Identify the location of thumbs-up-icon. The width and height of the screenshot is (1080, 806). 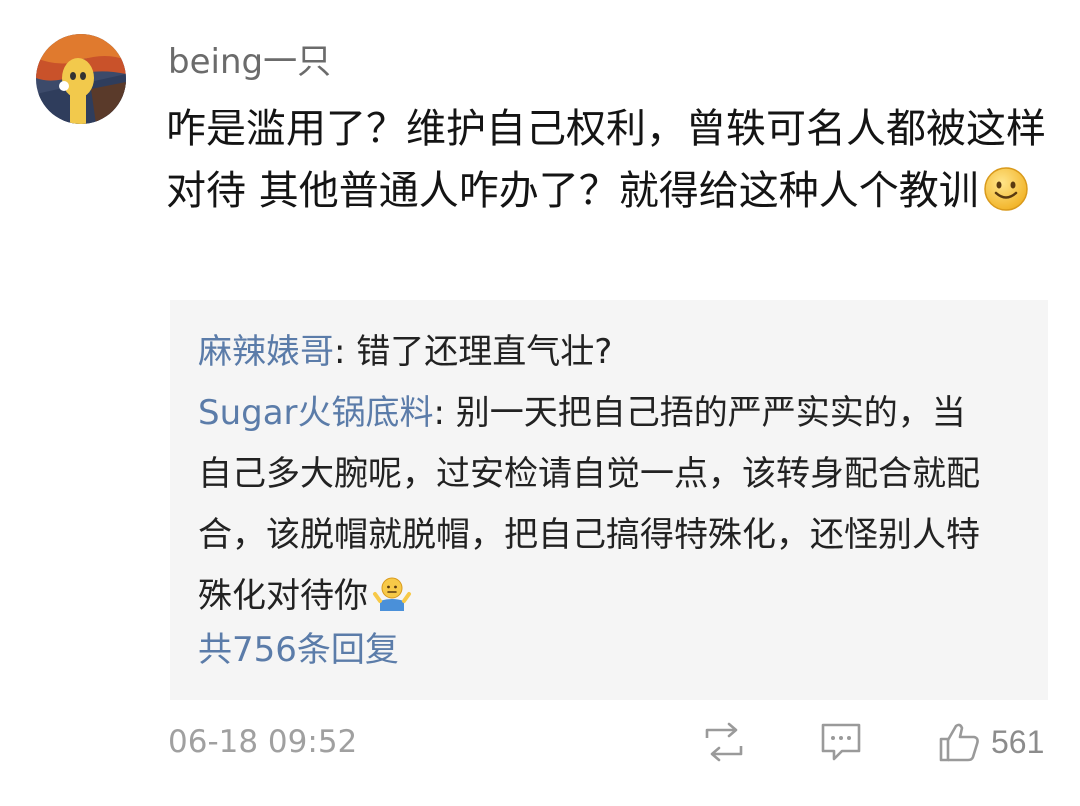
(959, 742).